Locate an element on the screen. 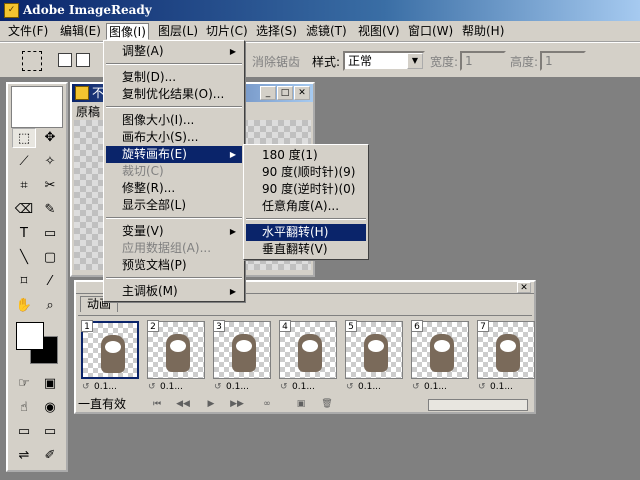 Image resolution: width=640 pixels, height=480 pixels. menu-image: 图像(I) is located at coordinates (127, 31).